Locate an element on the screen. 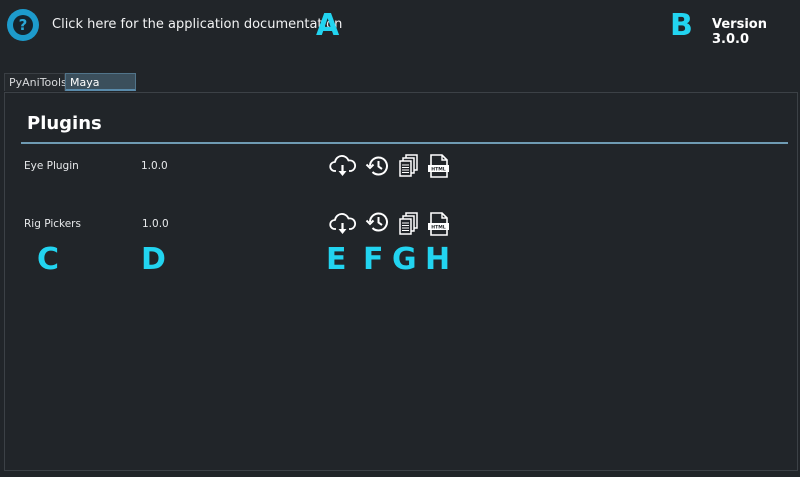 The image size is (800, 477). version-label: Version 3.0.0 is located at coordinates (739, 32).